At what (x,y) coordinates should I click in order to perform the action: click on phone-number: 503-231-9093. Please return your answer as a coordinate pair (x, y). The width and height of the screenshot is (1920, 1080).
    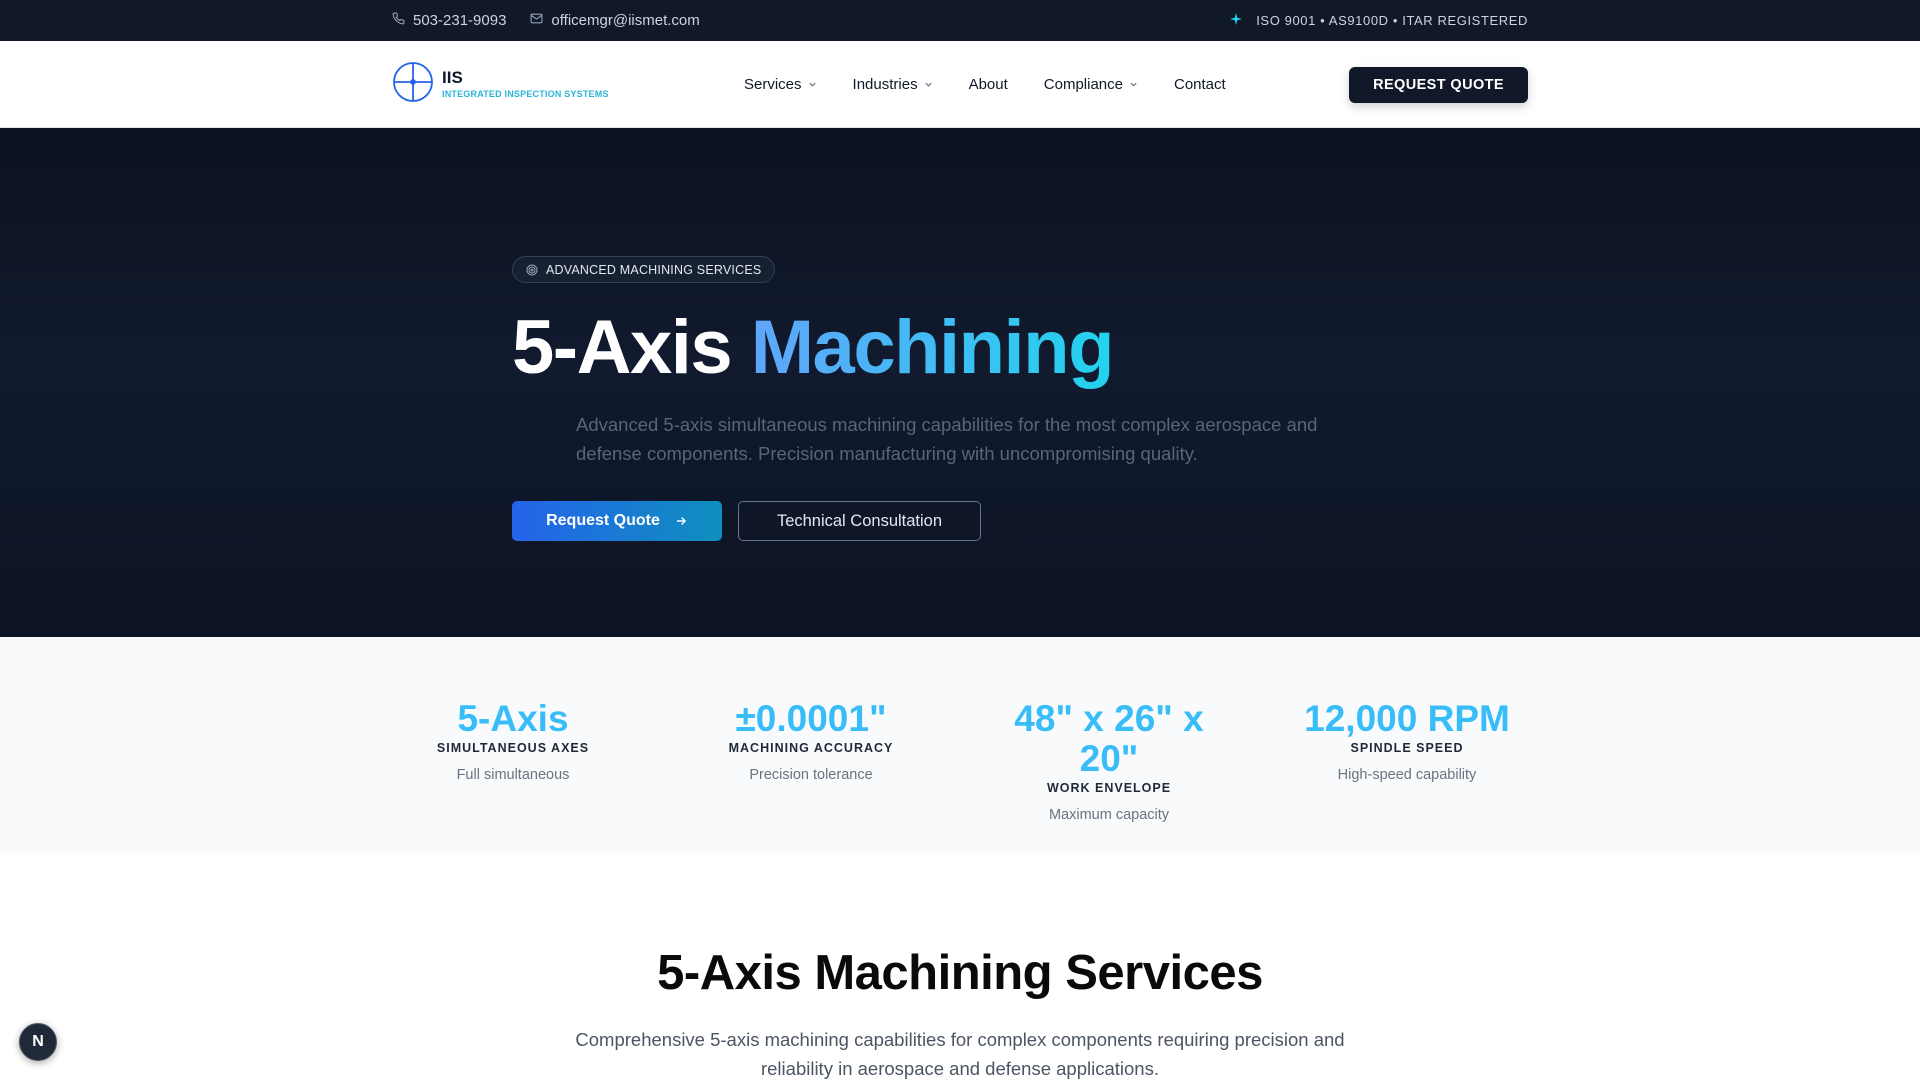
    Looking at the image, I should click on (460, 20).